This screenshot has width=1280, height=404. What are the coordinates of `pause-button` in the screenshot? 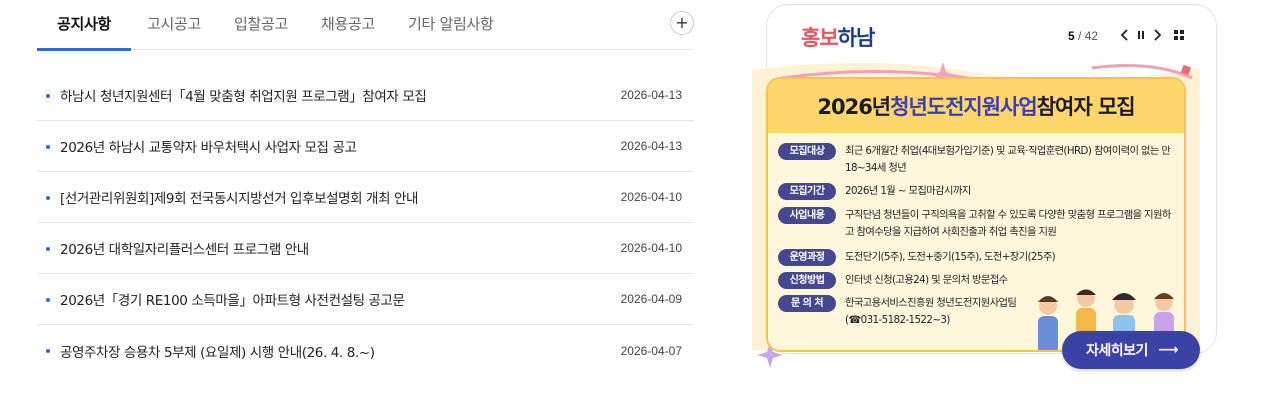 It's located at (1141, 35).